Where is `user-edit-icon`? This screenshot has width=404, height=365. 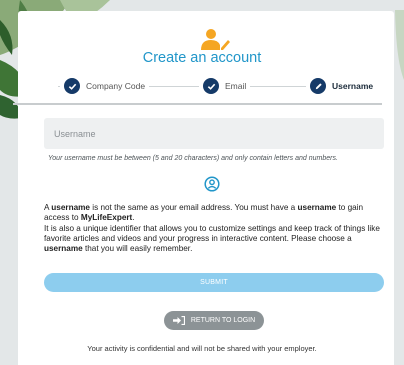 user-edit-icon is located at coordinates (215, 39).